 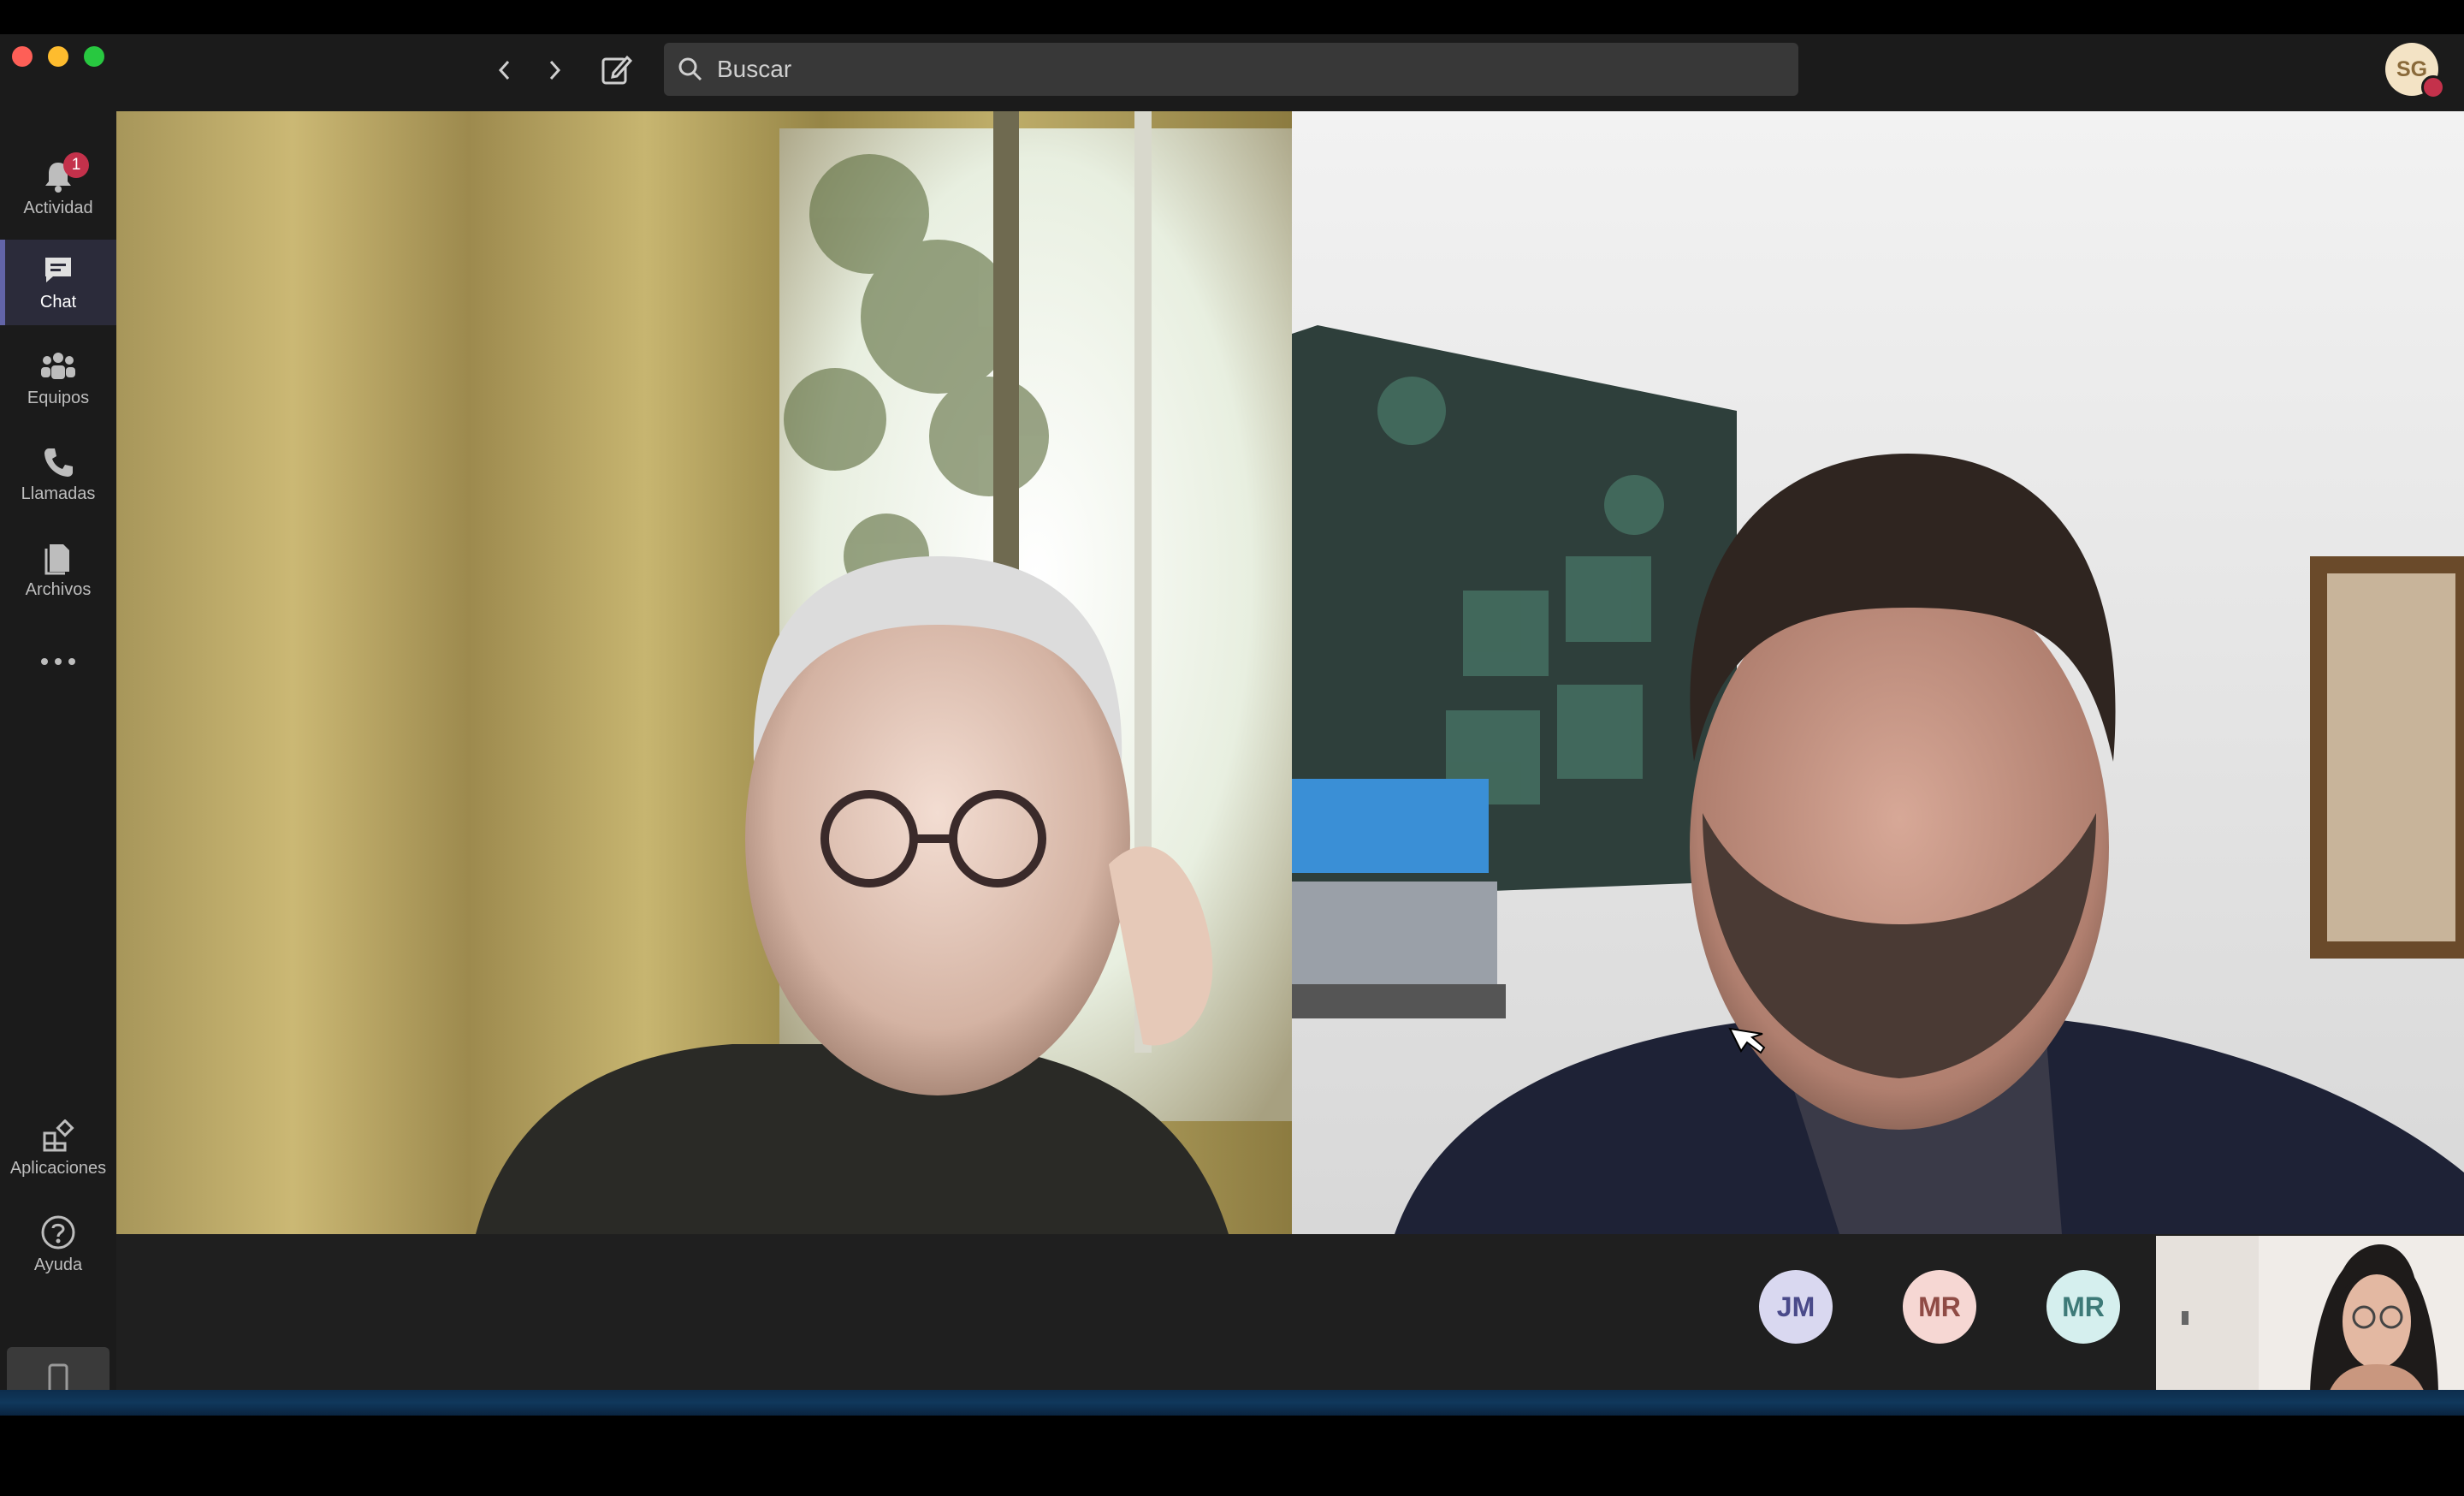 I want to click on rail-item-help: Ayuda, so click(x=58, y=1245).